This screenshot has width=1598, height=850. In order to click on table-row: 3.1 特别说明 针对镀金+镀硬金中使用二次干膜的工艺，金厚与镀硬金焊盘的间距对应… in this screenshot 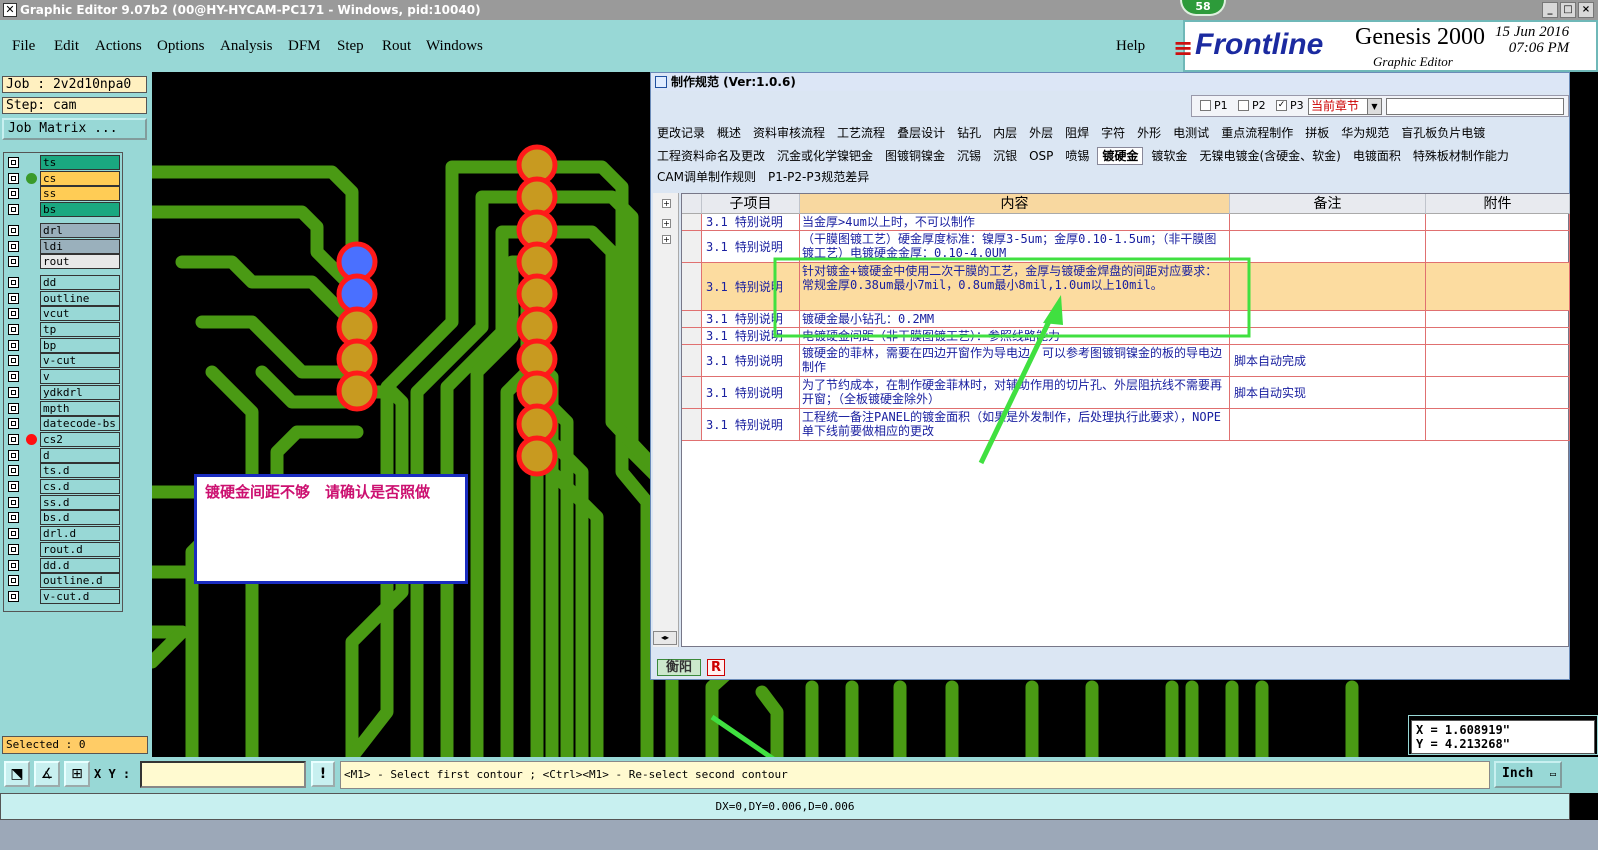, I will do `click(1126, 287)`.